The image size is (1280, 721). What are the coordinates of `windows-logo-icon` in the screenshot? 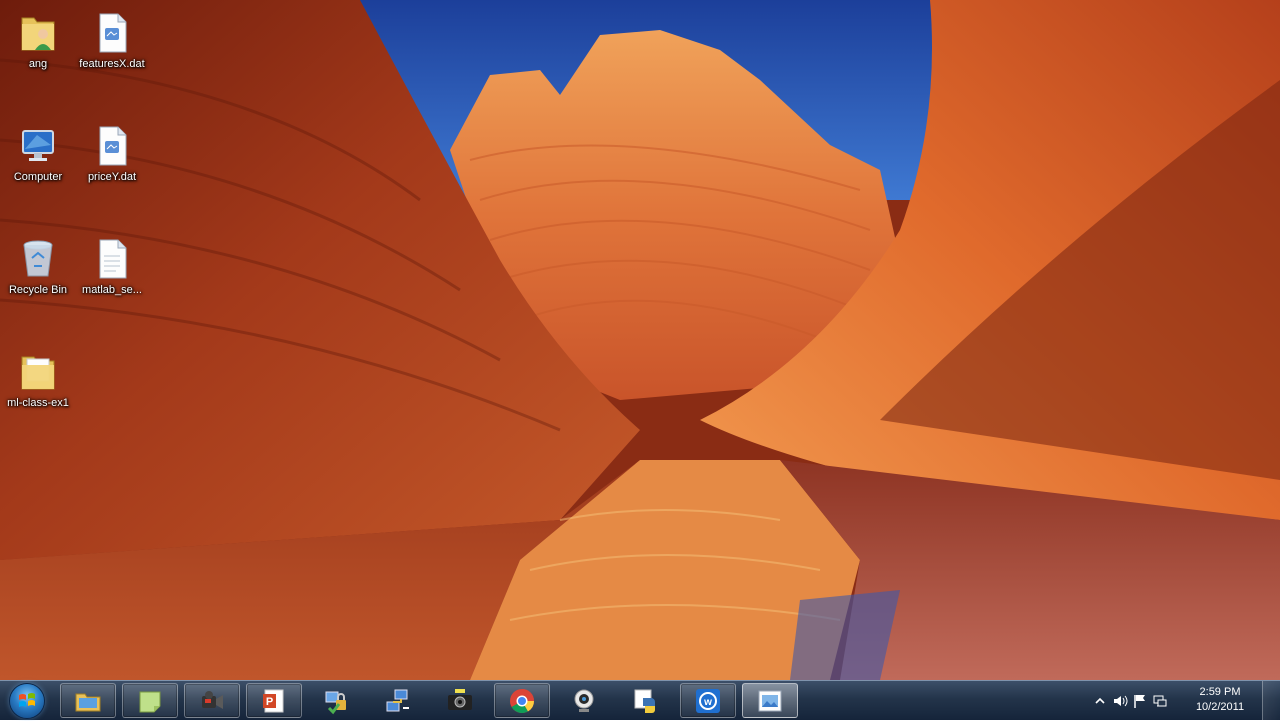 It's located at (27, 700).